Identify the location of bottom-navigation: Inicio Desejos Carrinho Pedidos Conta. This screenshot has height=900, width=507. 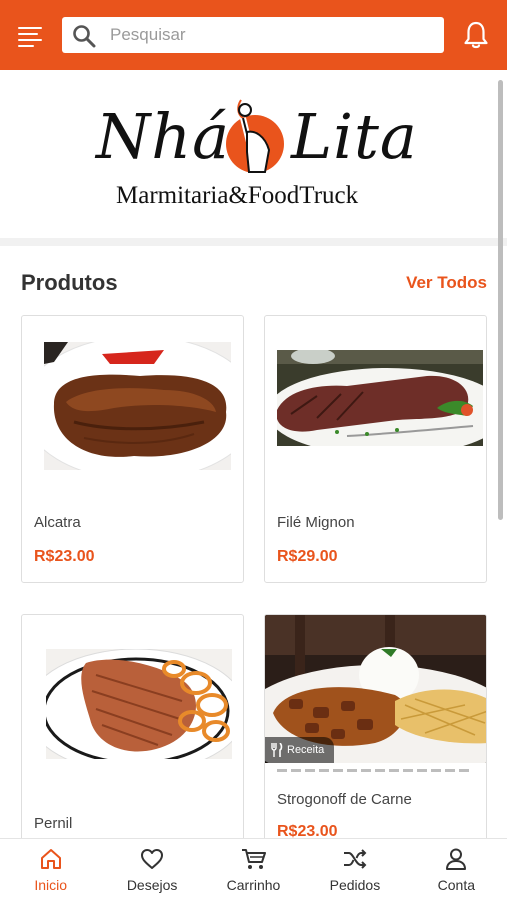
(253, 869).